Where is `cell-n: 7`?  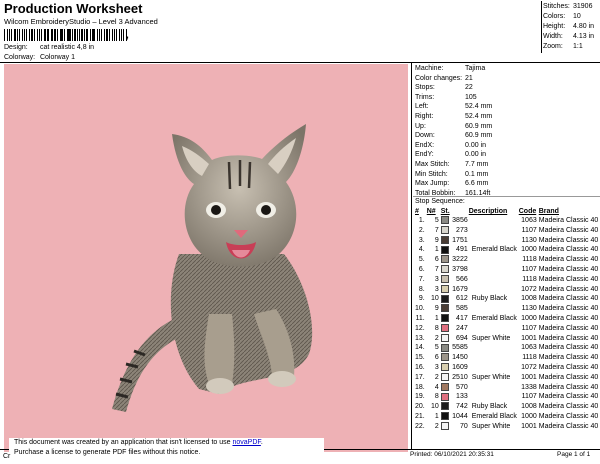 cell-n: 7 is located at coordinates (436, 269).